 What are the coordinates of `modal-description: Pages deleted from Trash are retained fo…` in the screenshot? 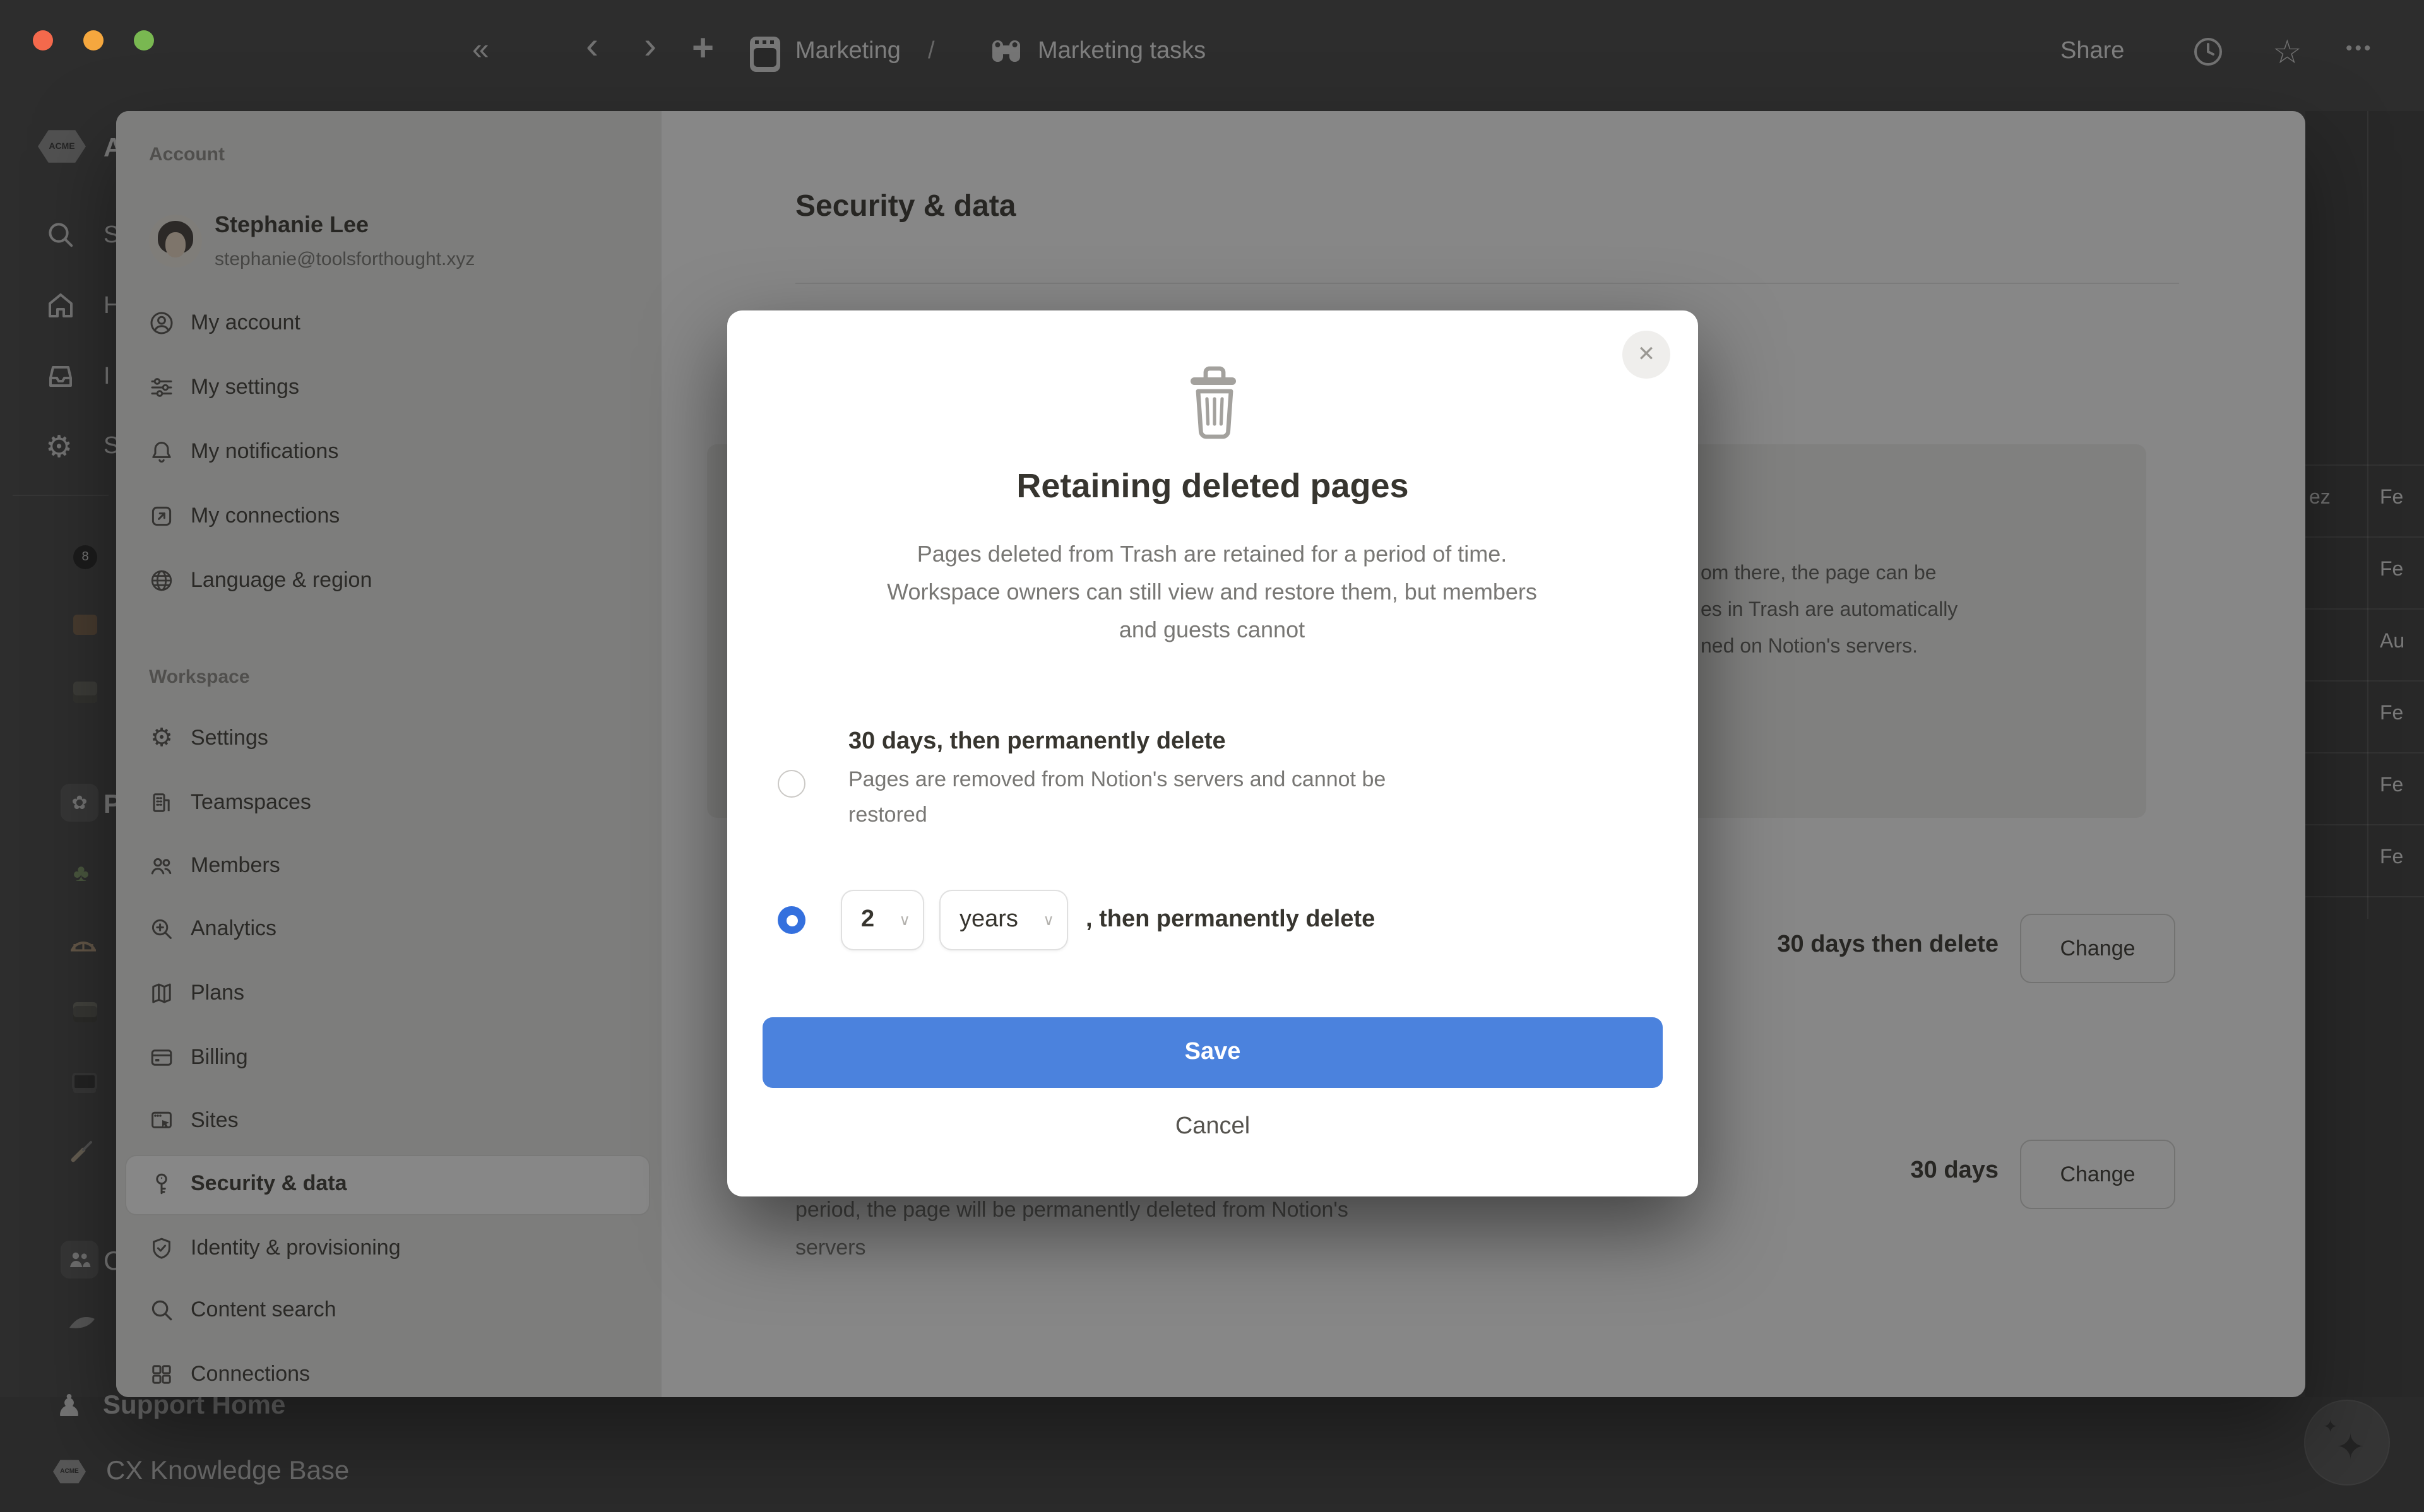 It's located at (1212, 591).